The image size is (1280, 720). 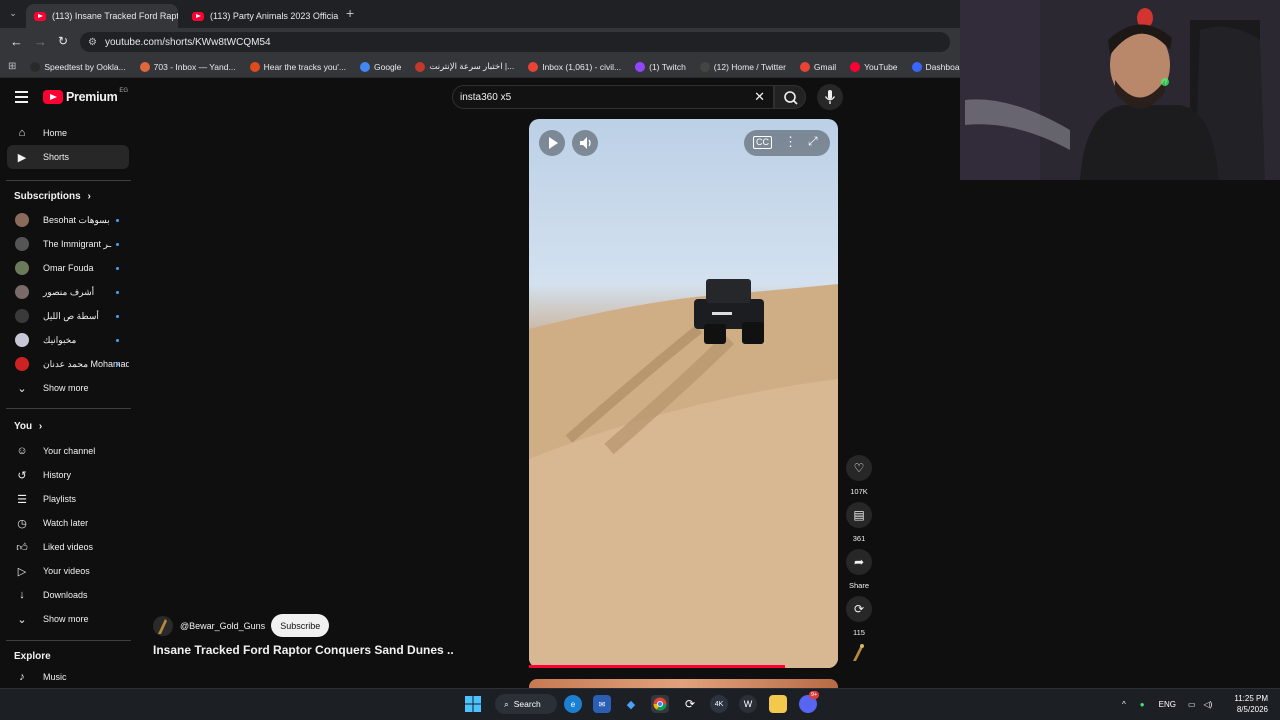 What do you see at coordinates (102, 16) in the screenshot?
I see `browser-tab-active: (113) Insane Tracked Ford Raptor ✕` at bounding box center [102, 16].